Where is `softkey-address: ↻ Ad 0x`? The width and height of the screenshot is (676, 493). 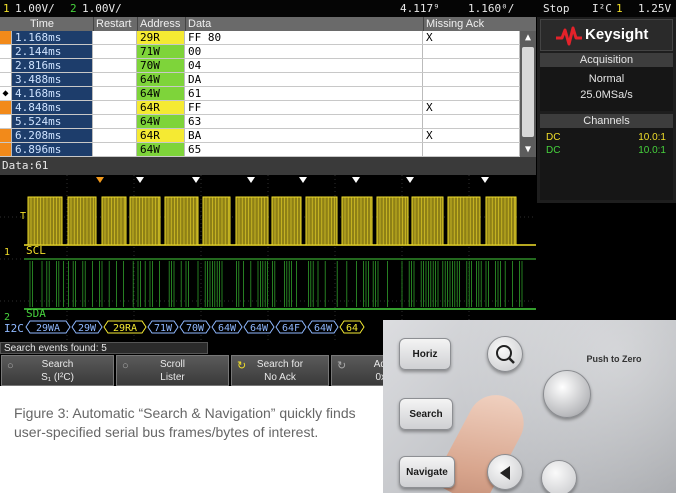
softkey-address: ↻ Ad 0x is located at coordinates (361, 370).